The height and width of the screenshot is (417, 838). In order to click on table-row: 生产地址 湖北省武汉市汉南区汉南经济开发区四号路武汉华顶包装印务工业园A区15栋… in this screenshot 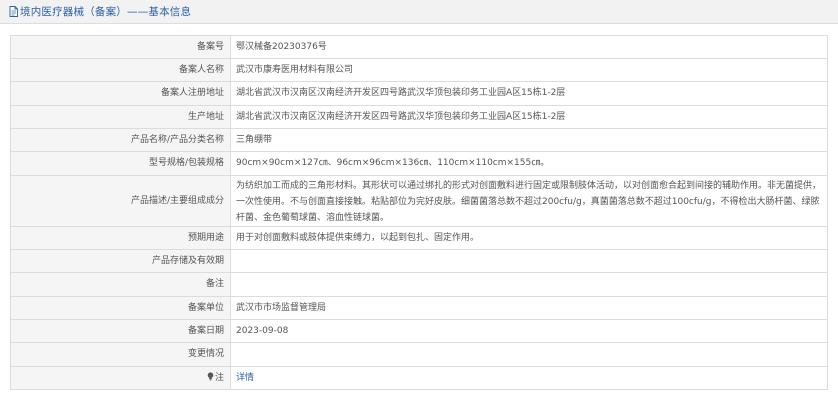, I will do `click(419, 117)`.